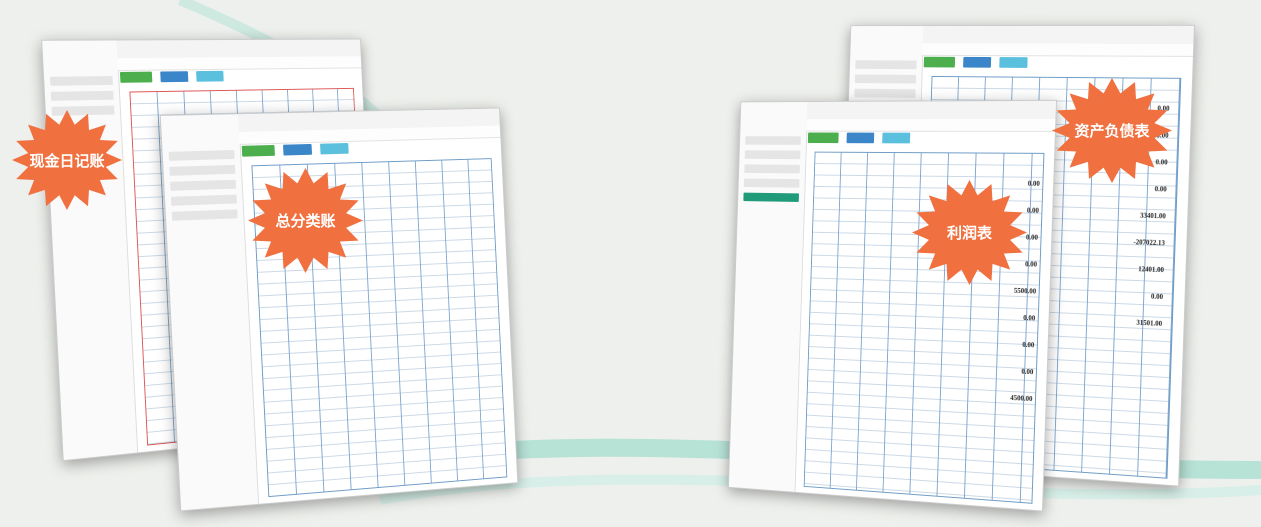 The image size is (1261, 527). Describe the element at coordinates (1149, 323) in the screenshot. I see `value-cell: 31501.00` at that location.